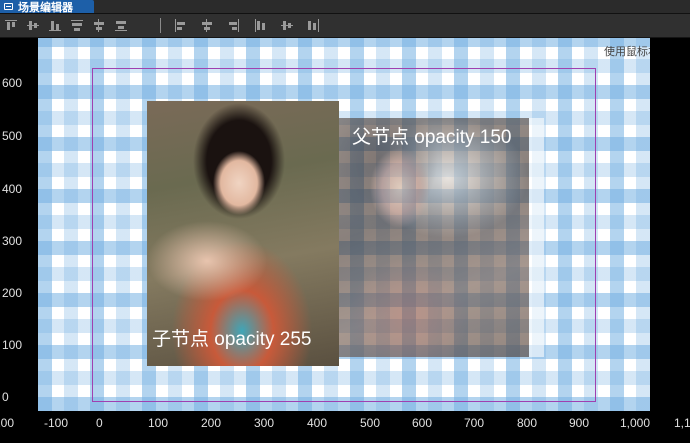  What do you see at coordinates (433, 237) in the screenshot?
I see `parent-node-image` at bounding box center [433, 237].